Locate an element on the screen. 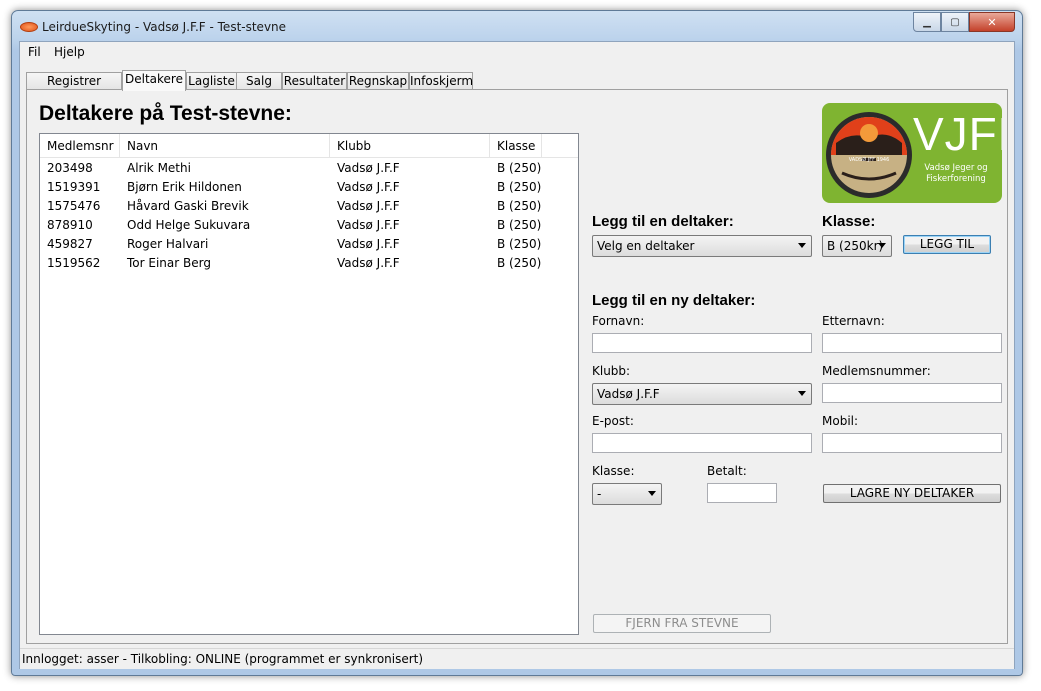  row-navn: Bjørn Erik Hildonen is located at coordinates (184, 187).